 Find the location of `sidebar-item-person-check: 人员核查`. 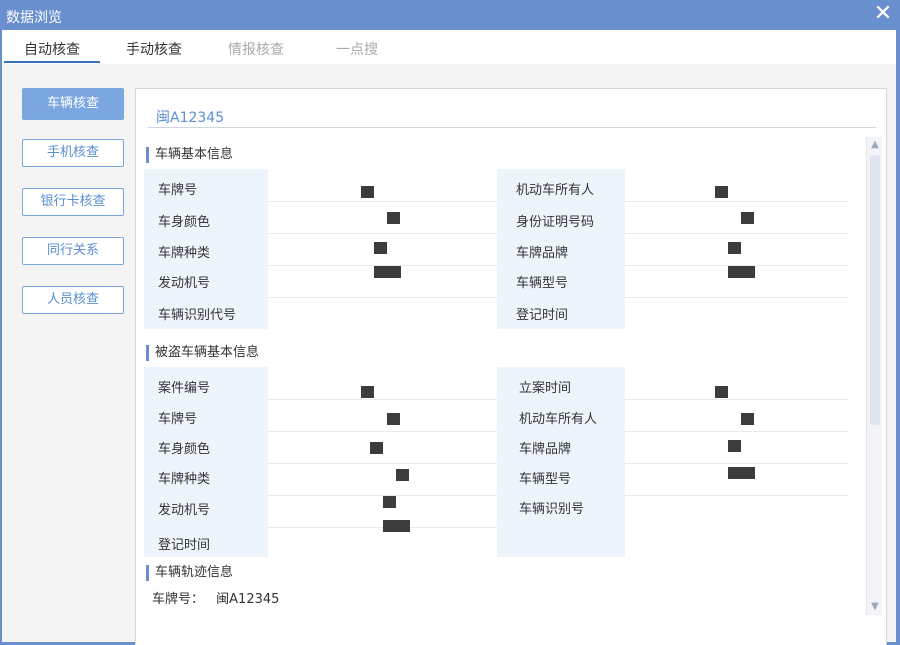

sidebar-item-person-check: 人员核查 is located at coordinates (73, 300).